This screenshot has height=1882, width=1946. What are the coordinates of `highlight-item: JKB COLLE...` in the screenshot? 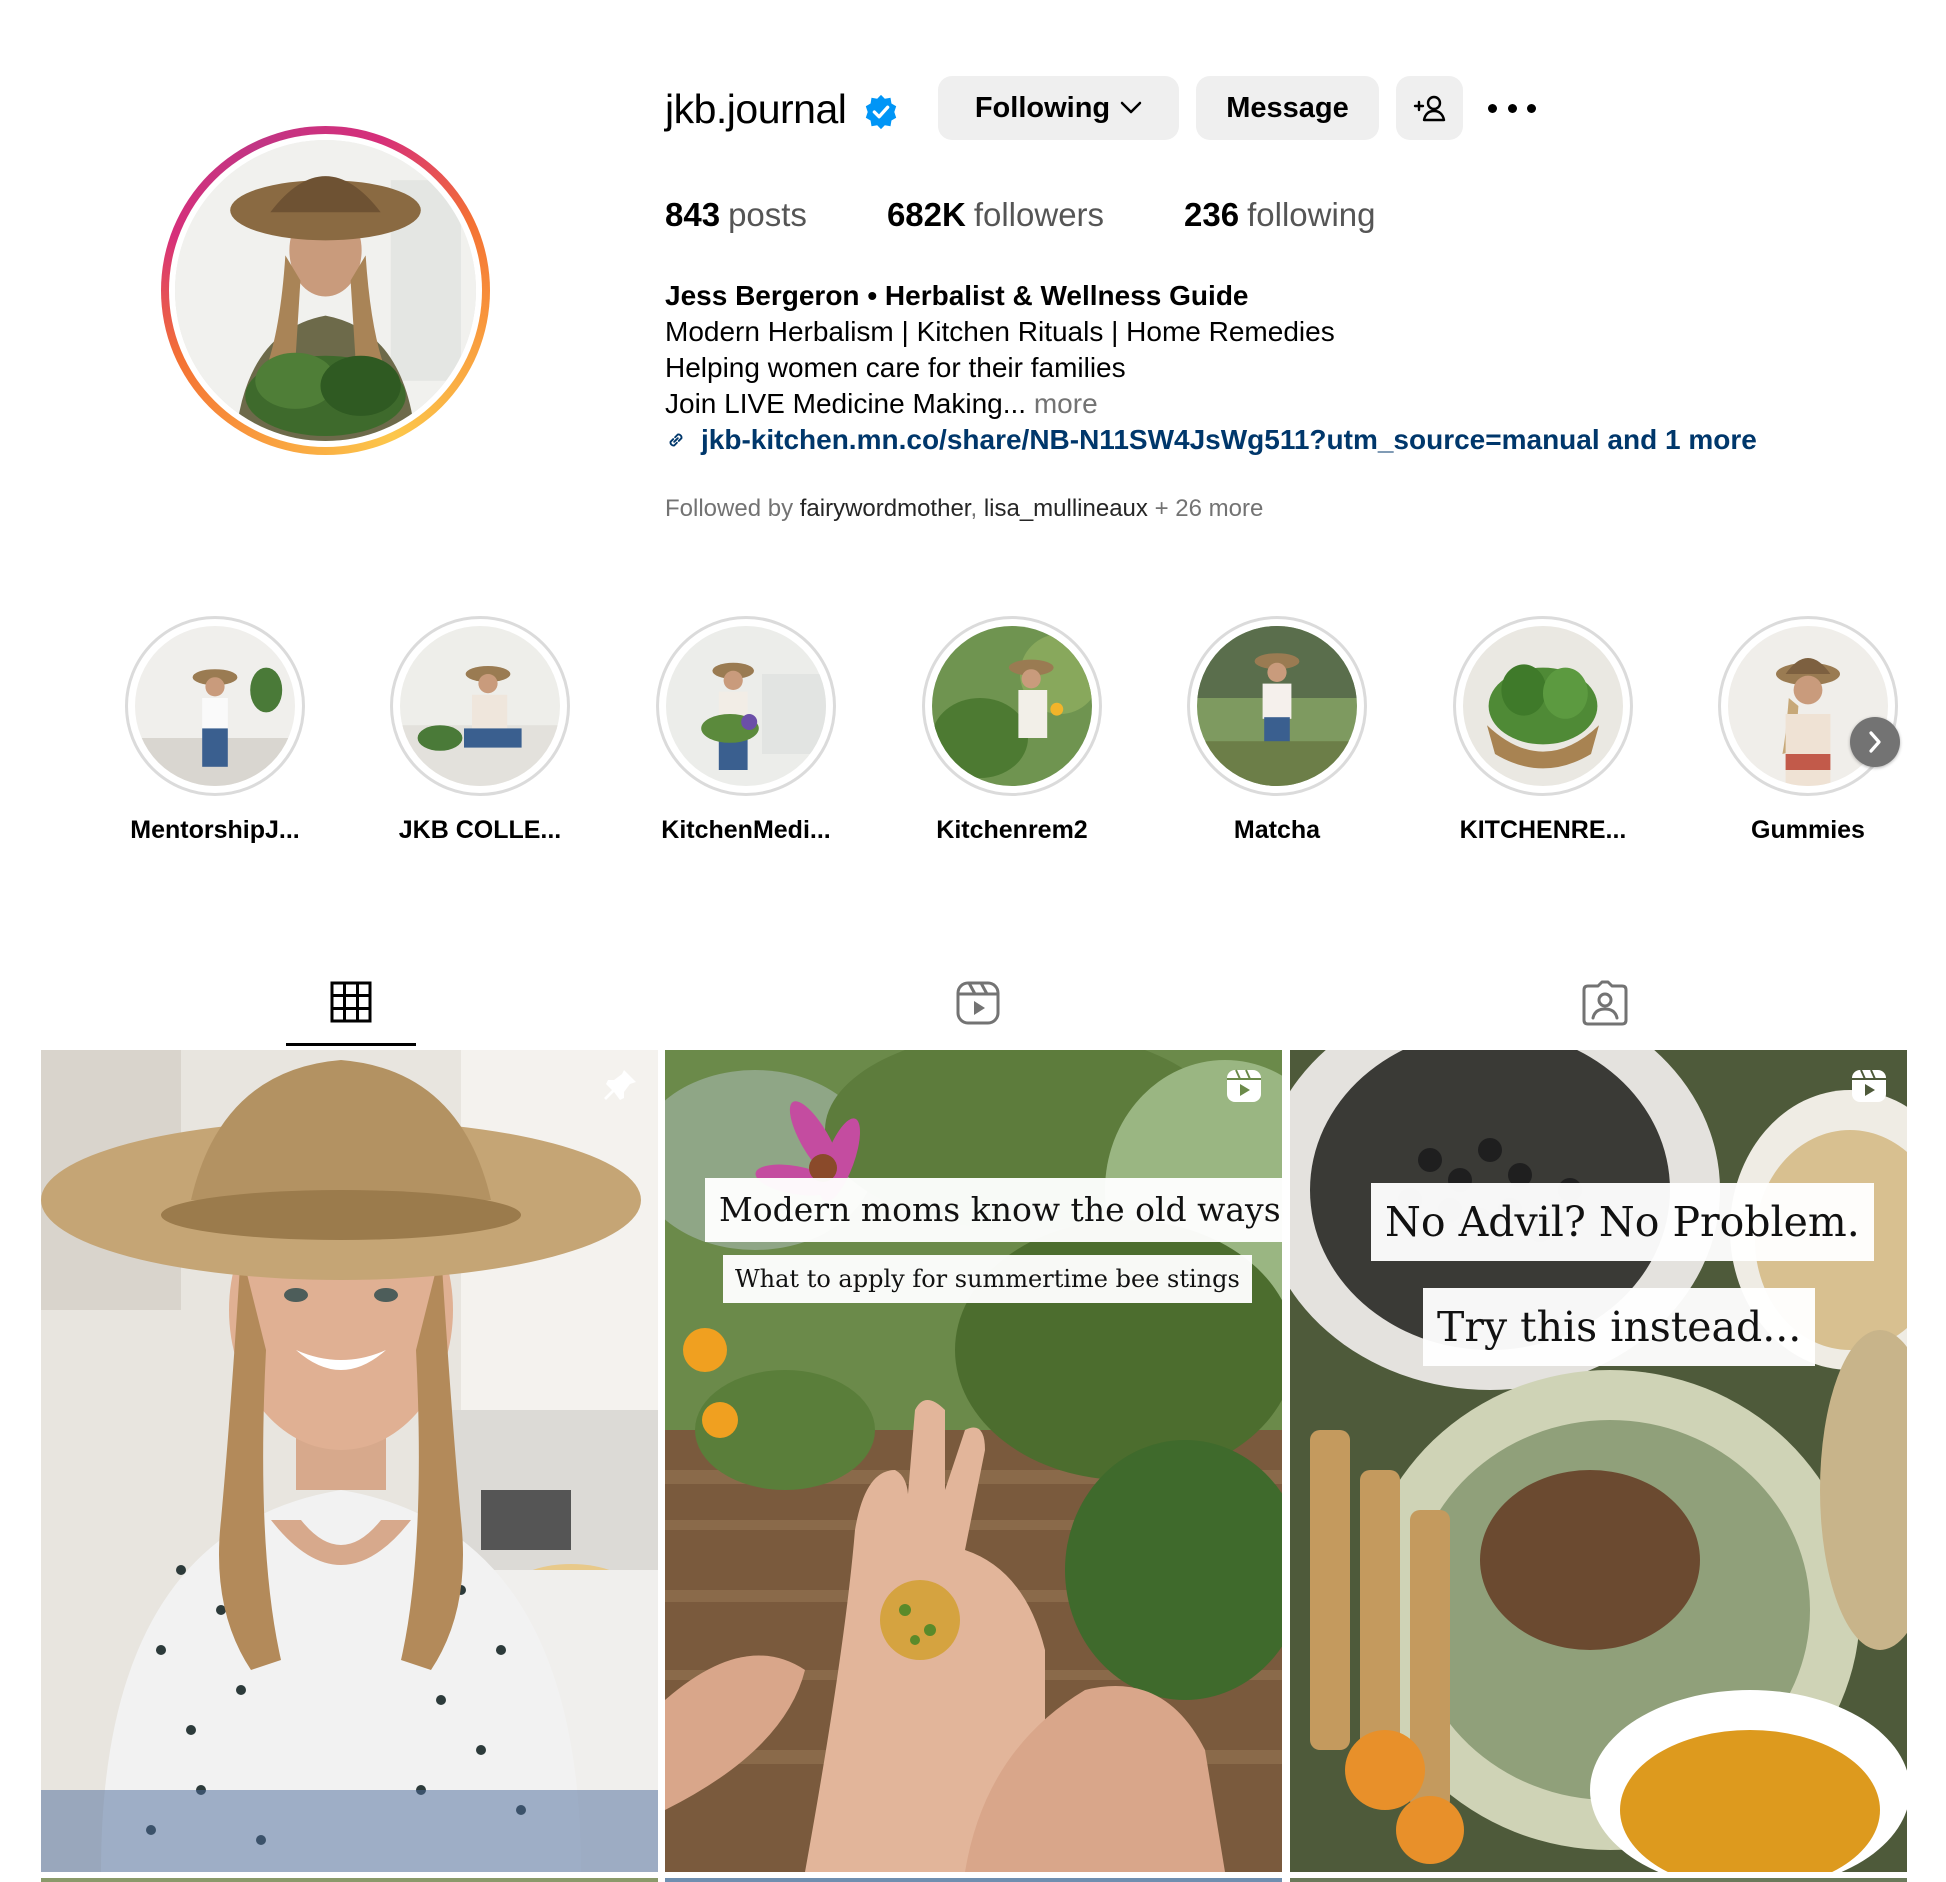 It's located at (480, 730).